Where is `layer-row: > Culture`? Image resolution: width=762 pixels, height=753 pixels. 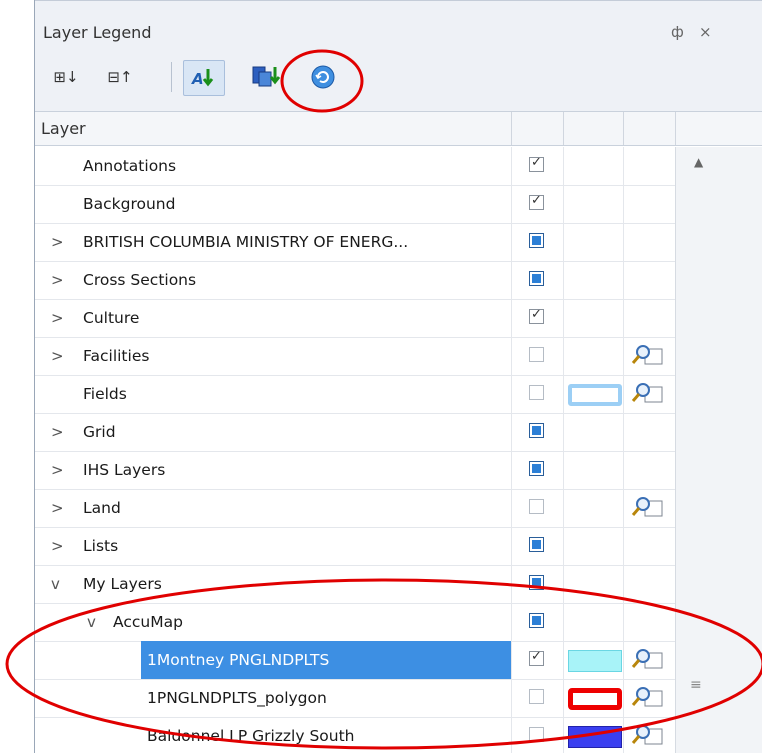
layer-row: > Culture is located at coordinates (355, 318).